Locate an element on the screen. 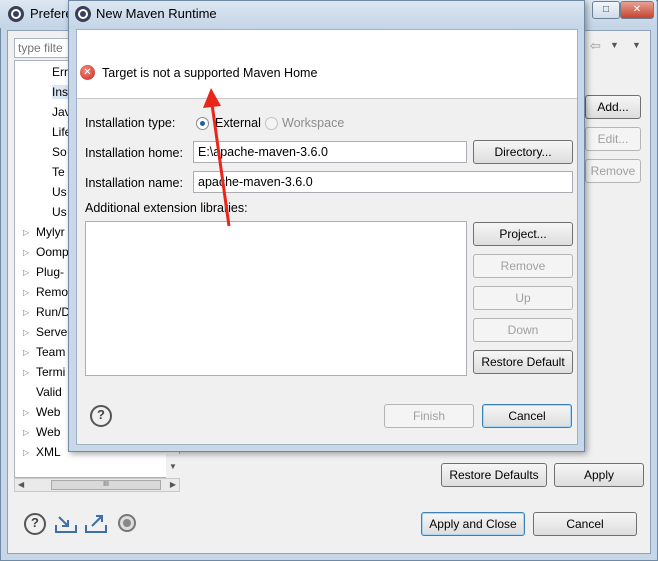 The image size is (658, 561). annotation-arrow is located at coordinates (217, 157).